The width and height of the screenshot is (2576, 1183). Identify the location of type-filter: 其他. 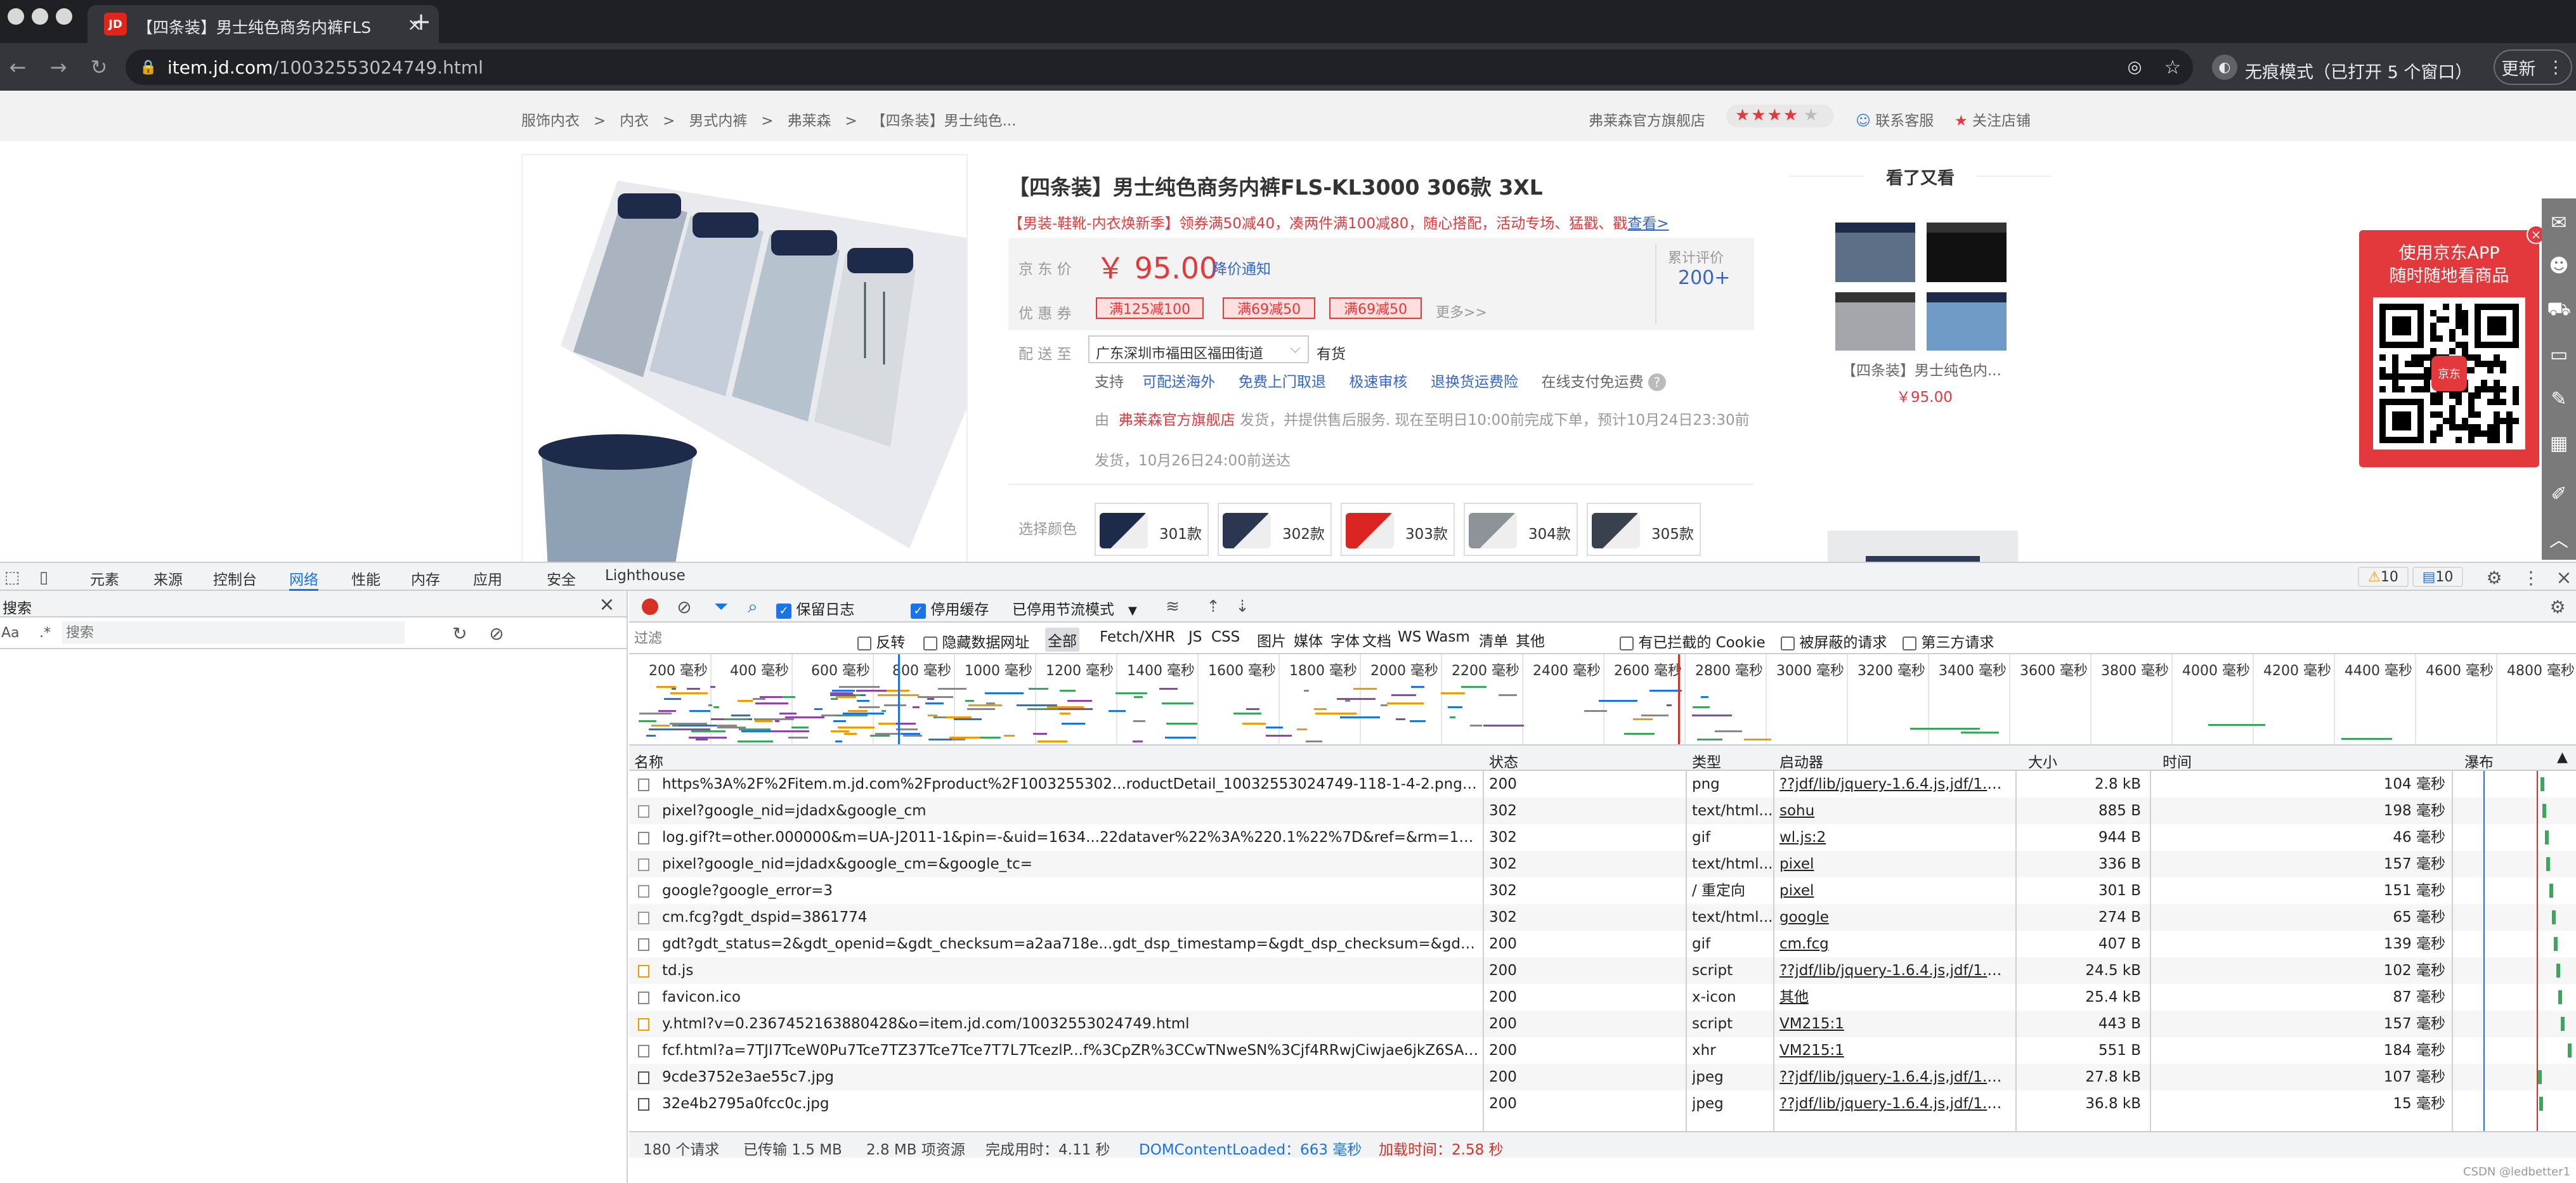
(1530, 640).